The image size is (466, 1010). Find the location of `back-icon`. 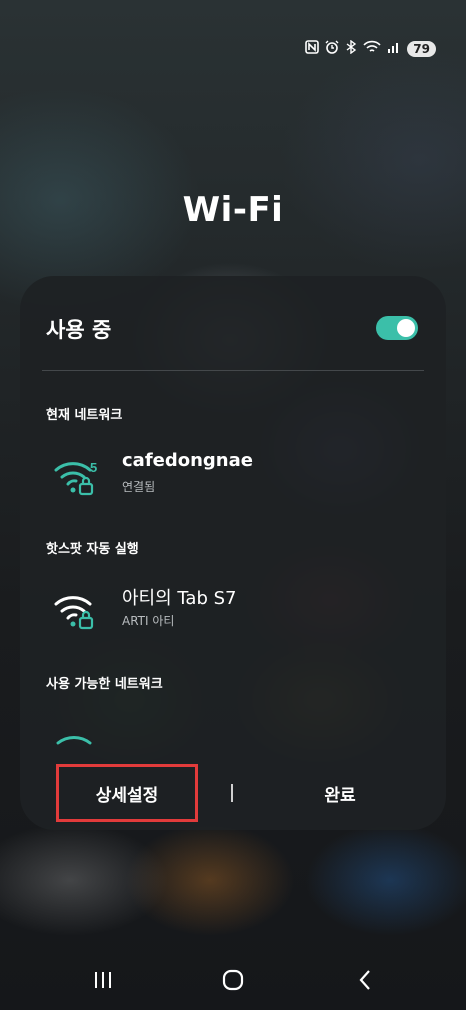

back-icon is located at coordinates (365, 980).